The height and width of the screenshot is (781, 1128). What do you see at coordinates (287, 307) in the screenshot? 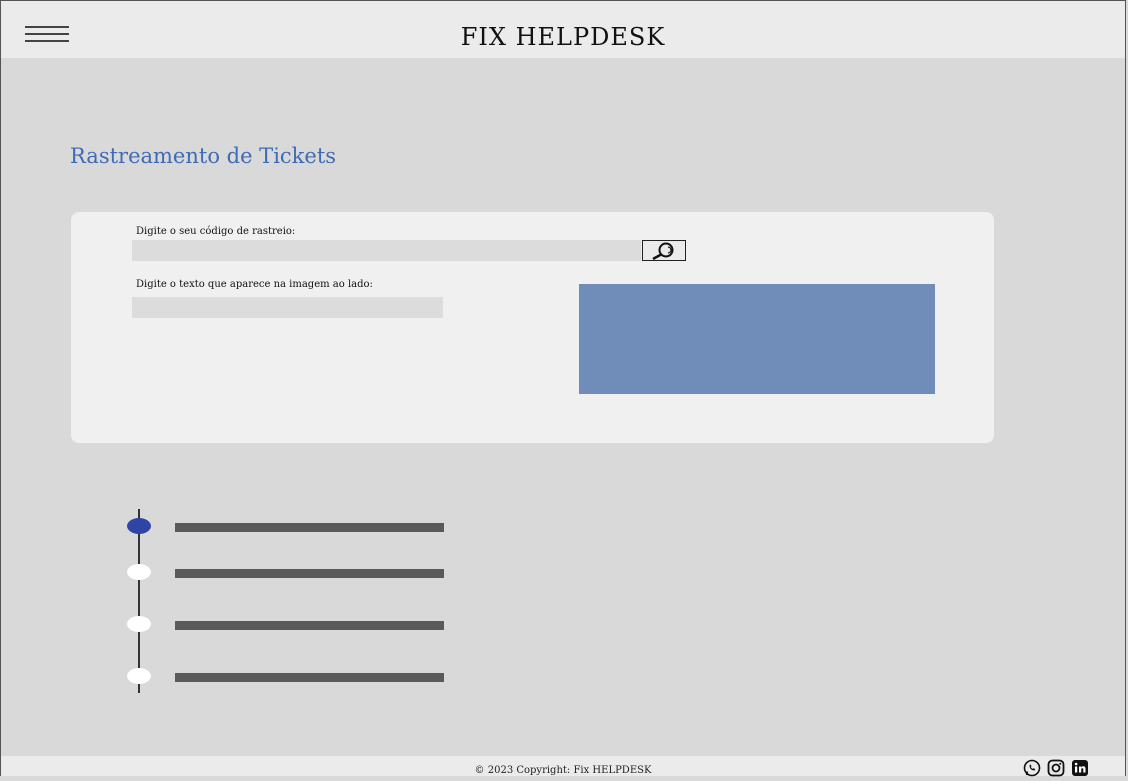
I see `captcha-input` at bounding box center [287, 307].